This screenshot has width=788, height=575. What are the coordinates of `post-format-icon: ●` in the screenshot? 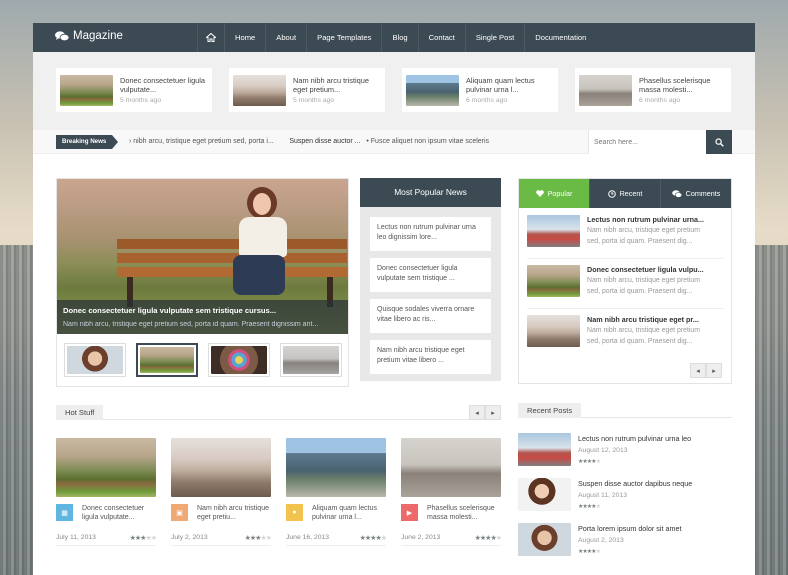 It's located at (294, 512).